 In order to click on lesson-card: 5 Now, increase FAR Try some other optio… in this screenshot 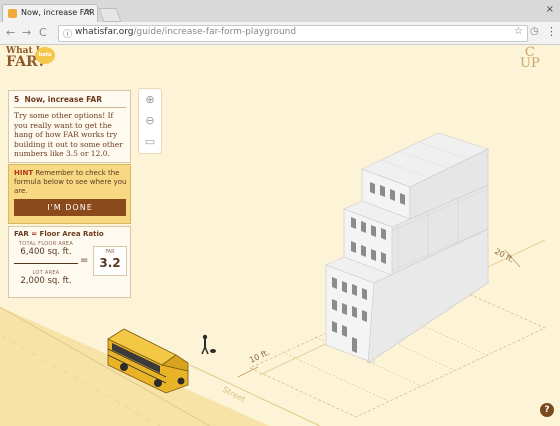, I will do `click(69, 126)`.